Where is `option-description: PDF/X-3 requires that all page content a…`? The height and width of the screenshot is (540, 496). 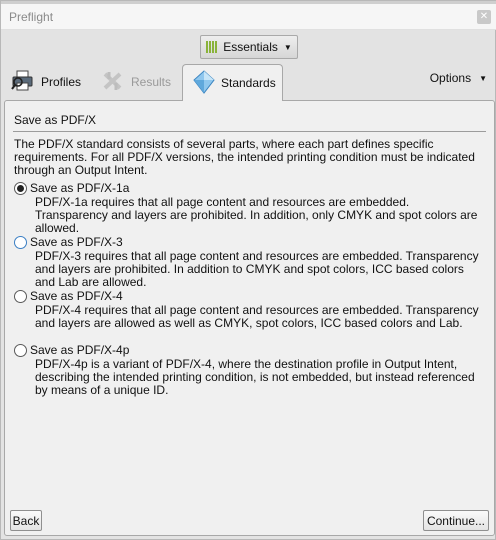
option-description: PDF/X-3 requires that all page content a… is located at coordinates (257, 269).